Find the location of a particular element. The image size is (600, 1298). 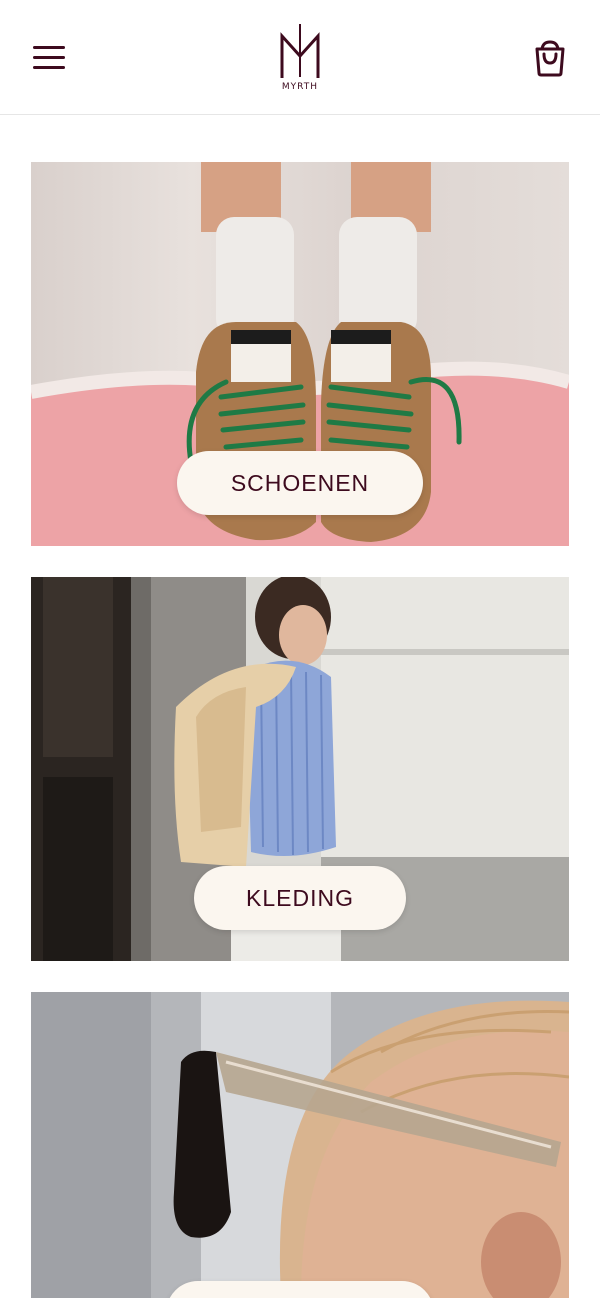

category-button-kleding: KLEDING is located at coordinates (300, 898).